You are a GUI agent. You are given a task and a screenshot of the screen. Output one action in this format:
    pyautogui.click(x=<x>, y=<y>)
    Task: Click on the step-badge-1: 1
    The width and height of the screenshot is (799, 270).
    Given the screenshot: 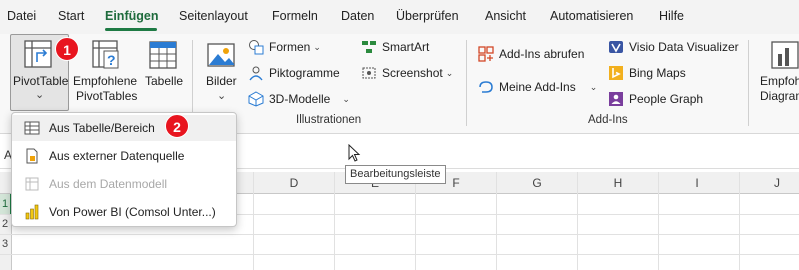 What is the action you would take?
    pyautogui.click(x=67, y=49)
    